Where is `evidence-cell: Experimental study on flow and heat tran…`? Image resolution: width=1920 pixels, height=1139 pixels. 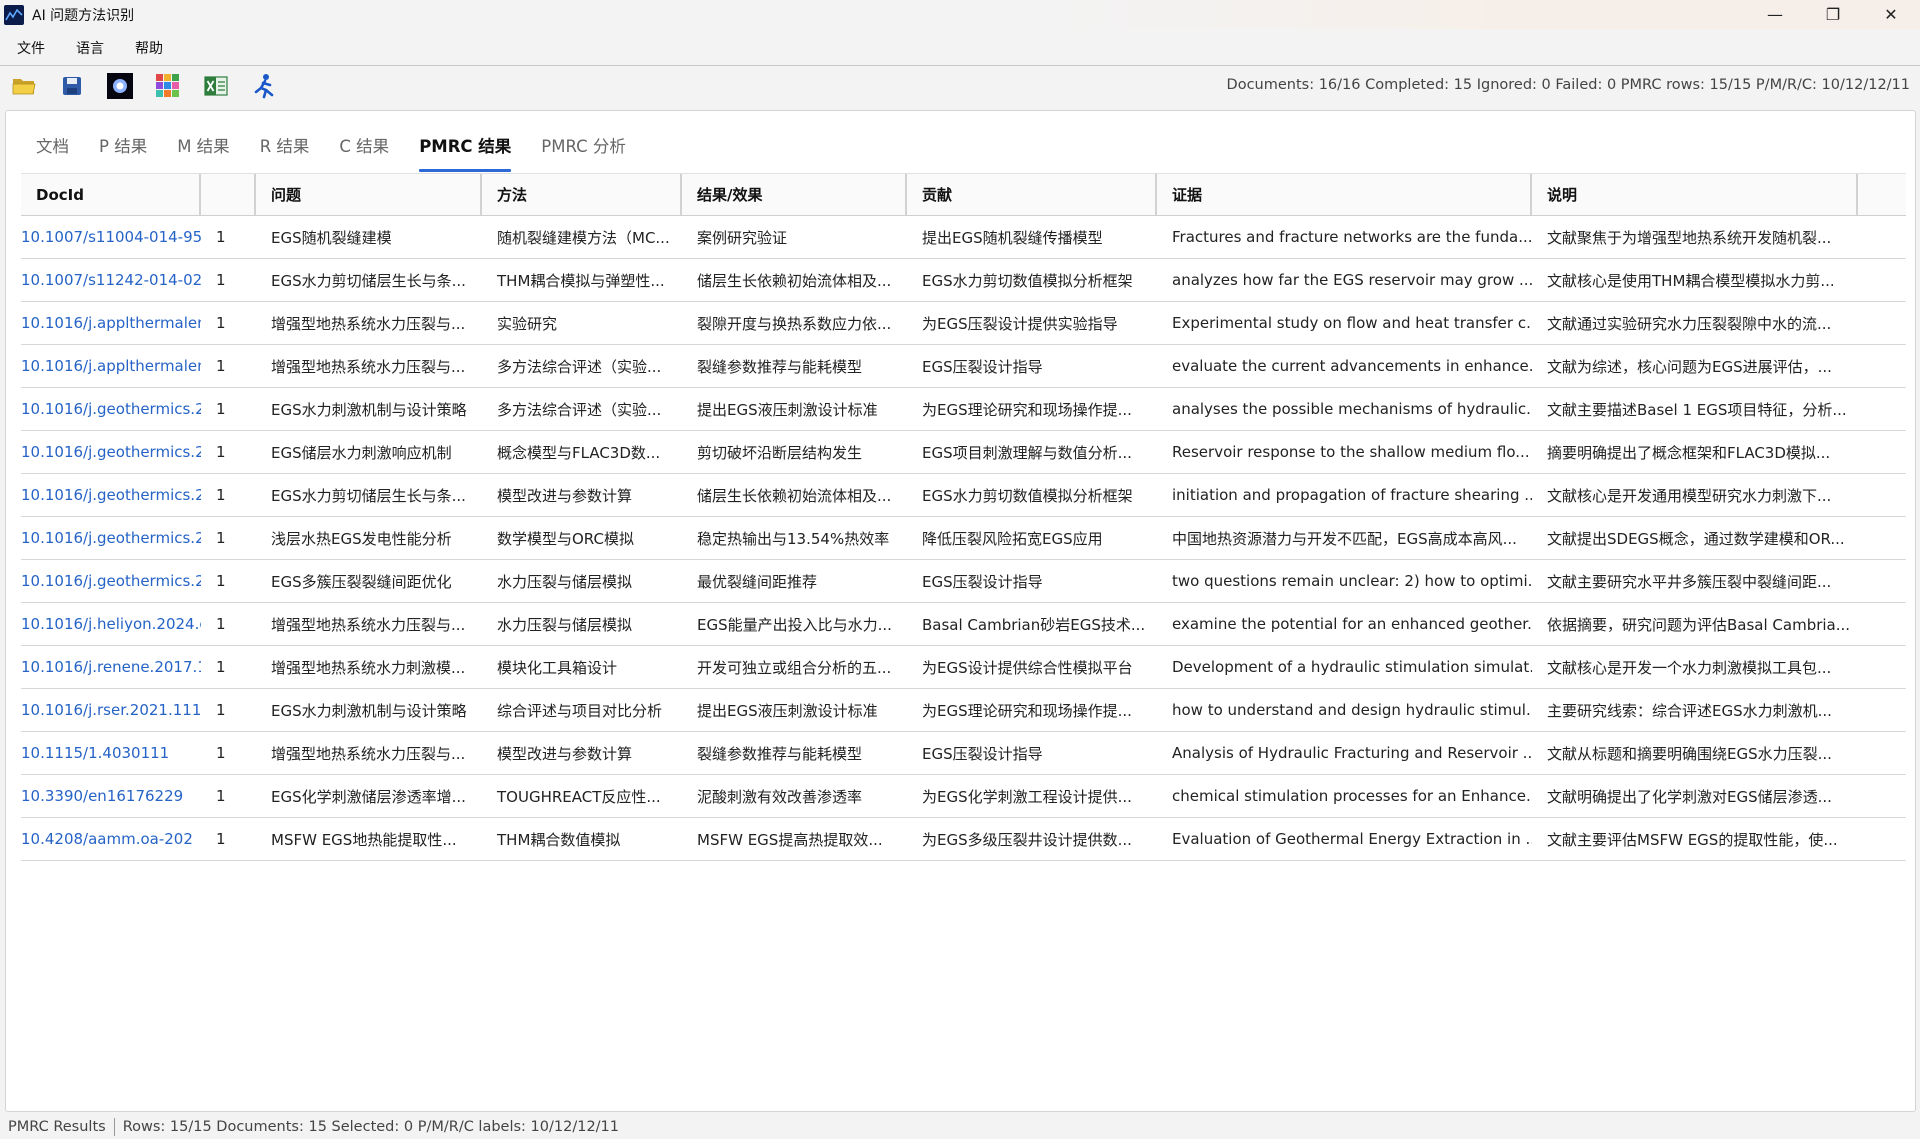 evidence-cell: Experimental study on flow and heat tran… is located at coordinates (1352, 323).